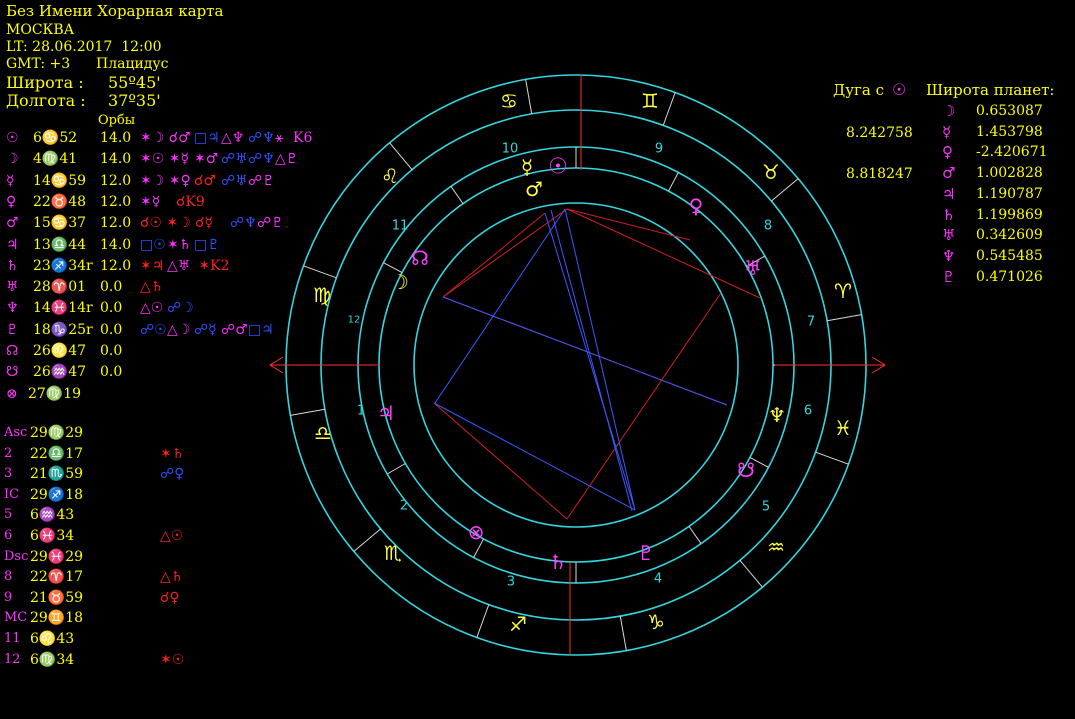 The width and height of the screenshot is (1075, 719). Describe the element at coordinates (768, 226) in the screenshot. I see `house-number: 8` at that location.